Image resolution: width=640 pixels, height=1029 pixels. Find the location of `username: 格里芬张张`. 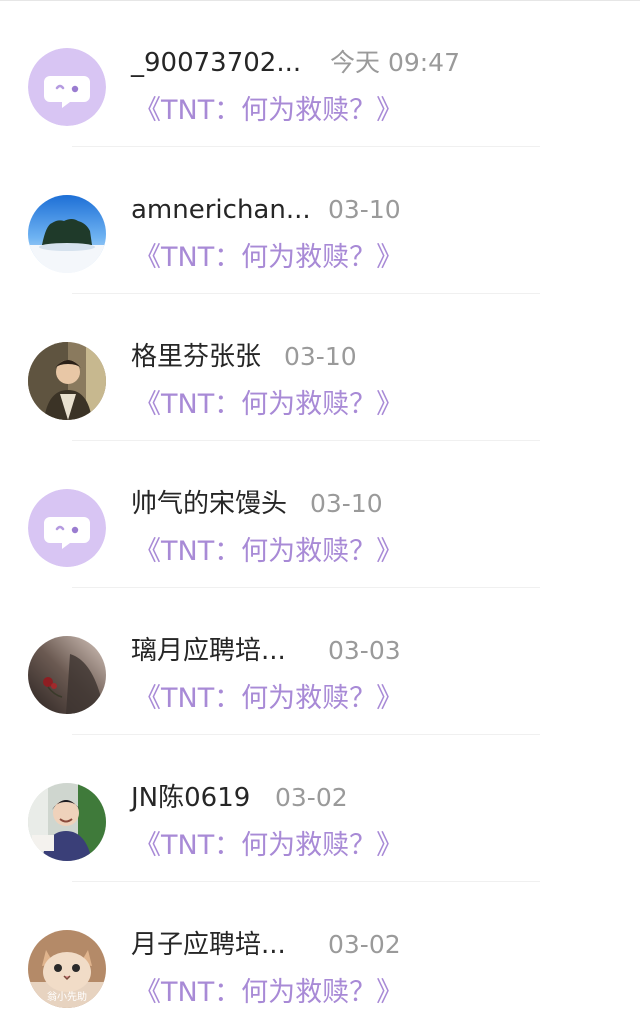

username: 格里芬张张 is located at coordinates (196, 357).